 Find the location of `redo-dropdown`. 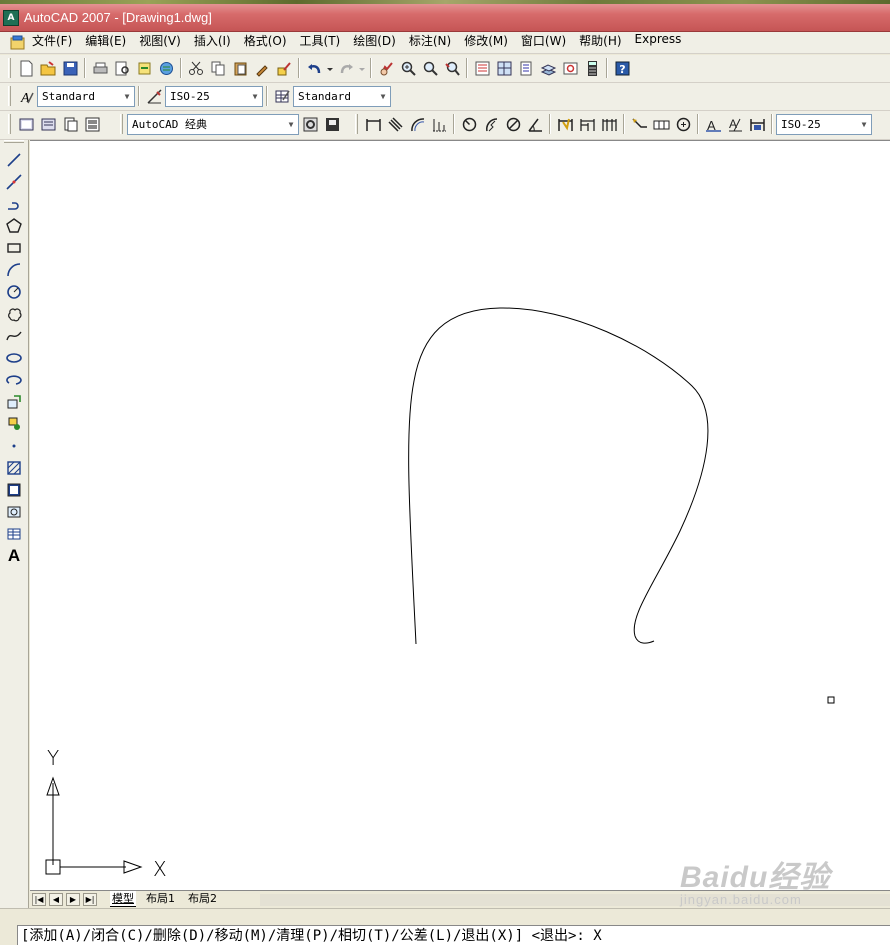

redo-dropdown is located at coordinates (362, 68).